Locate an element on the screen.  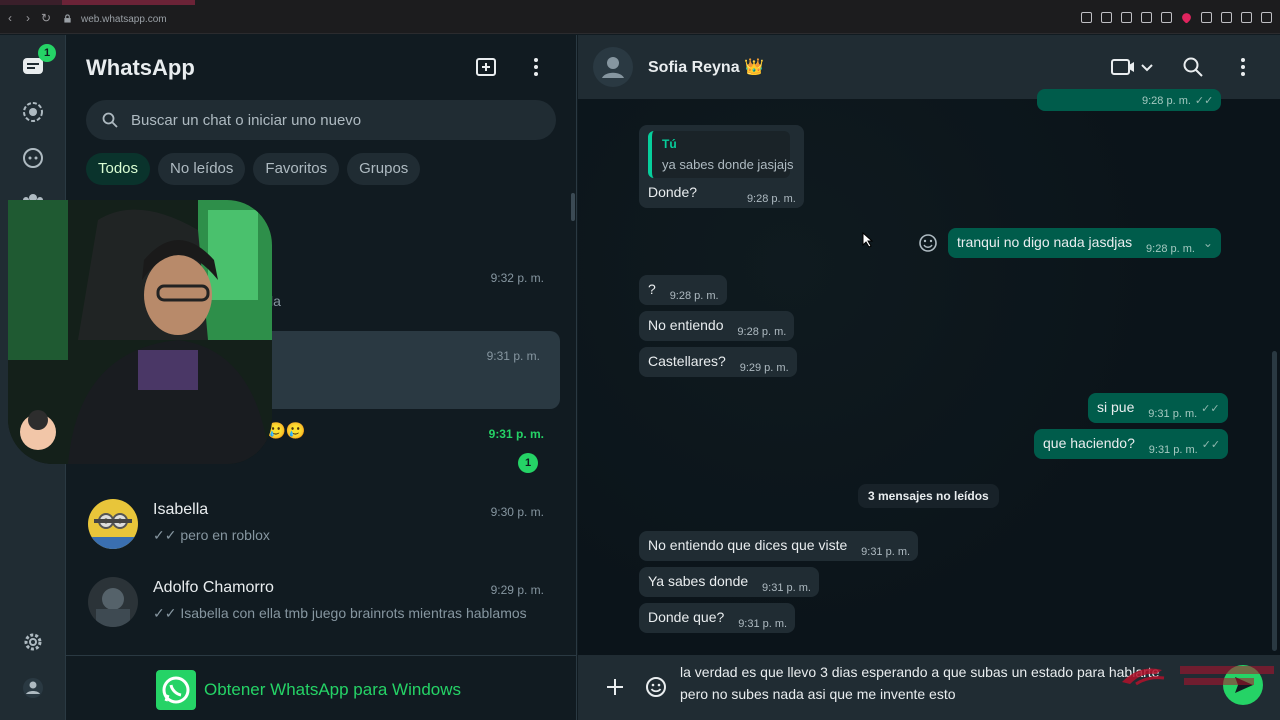
filter-groups: Grupos is located at coordinates (384, 169).